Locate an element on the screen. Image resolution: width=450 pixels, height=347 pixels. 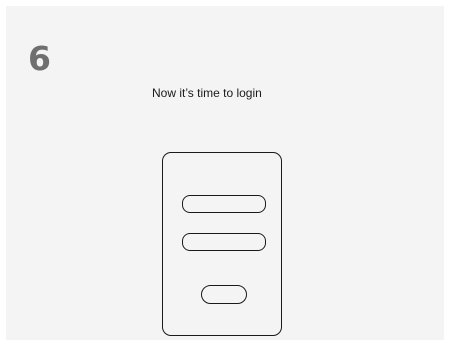
login-button-illustration is located at coordinates (224, 294).